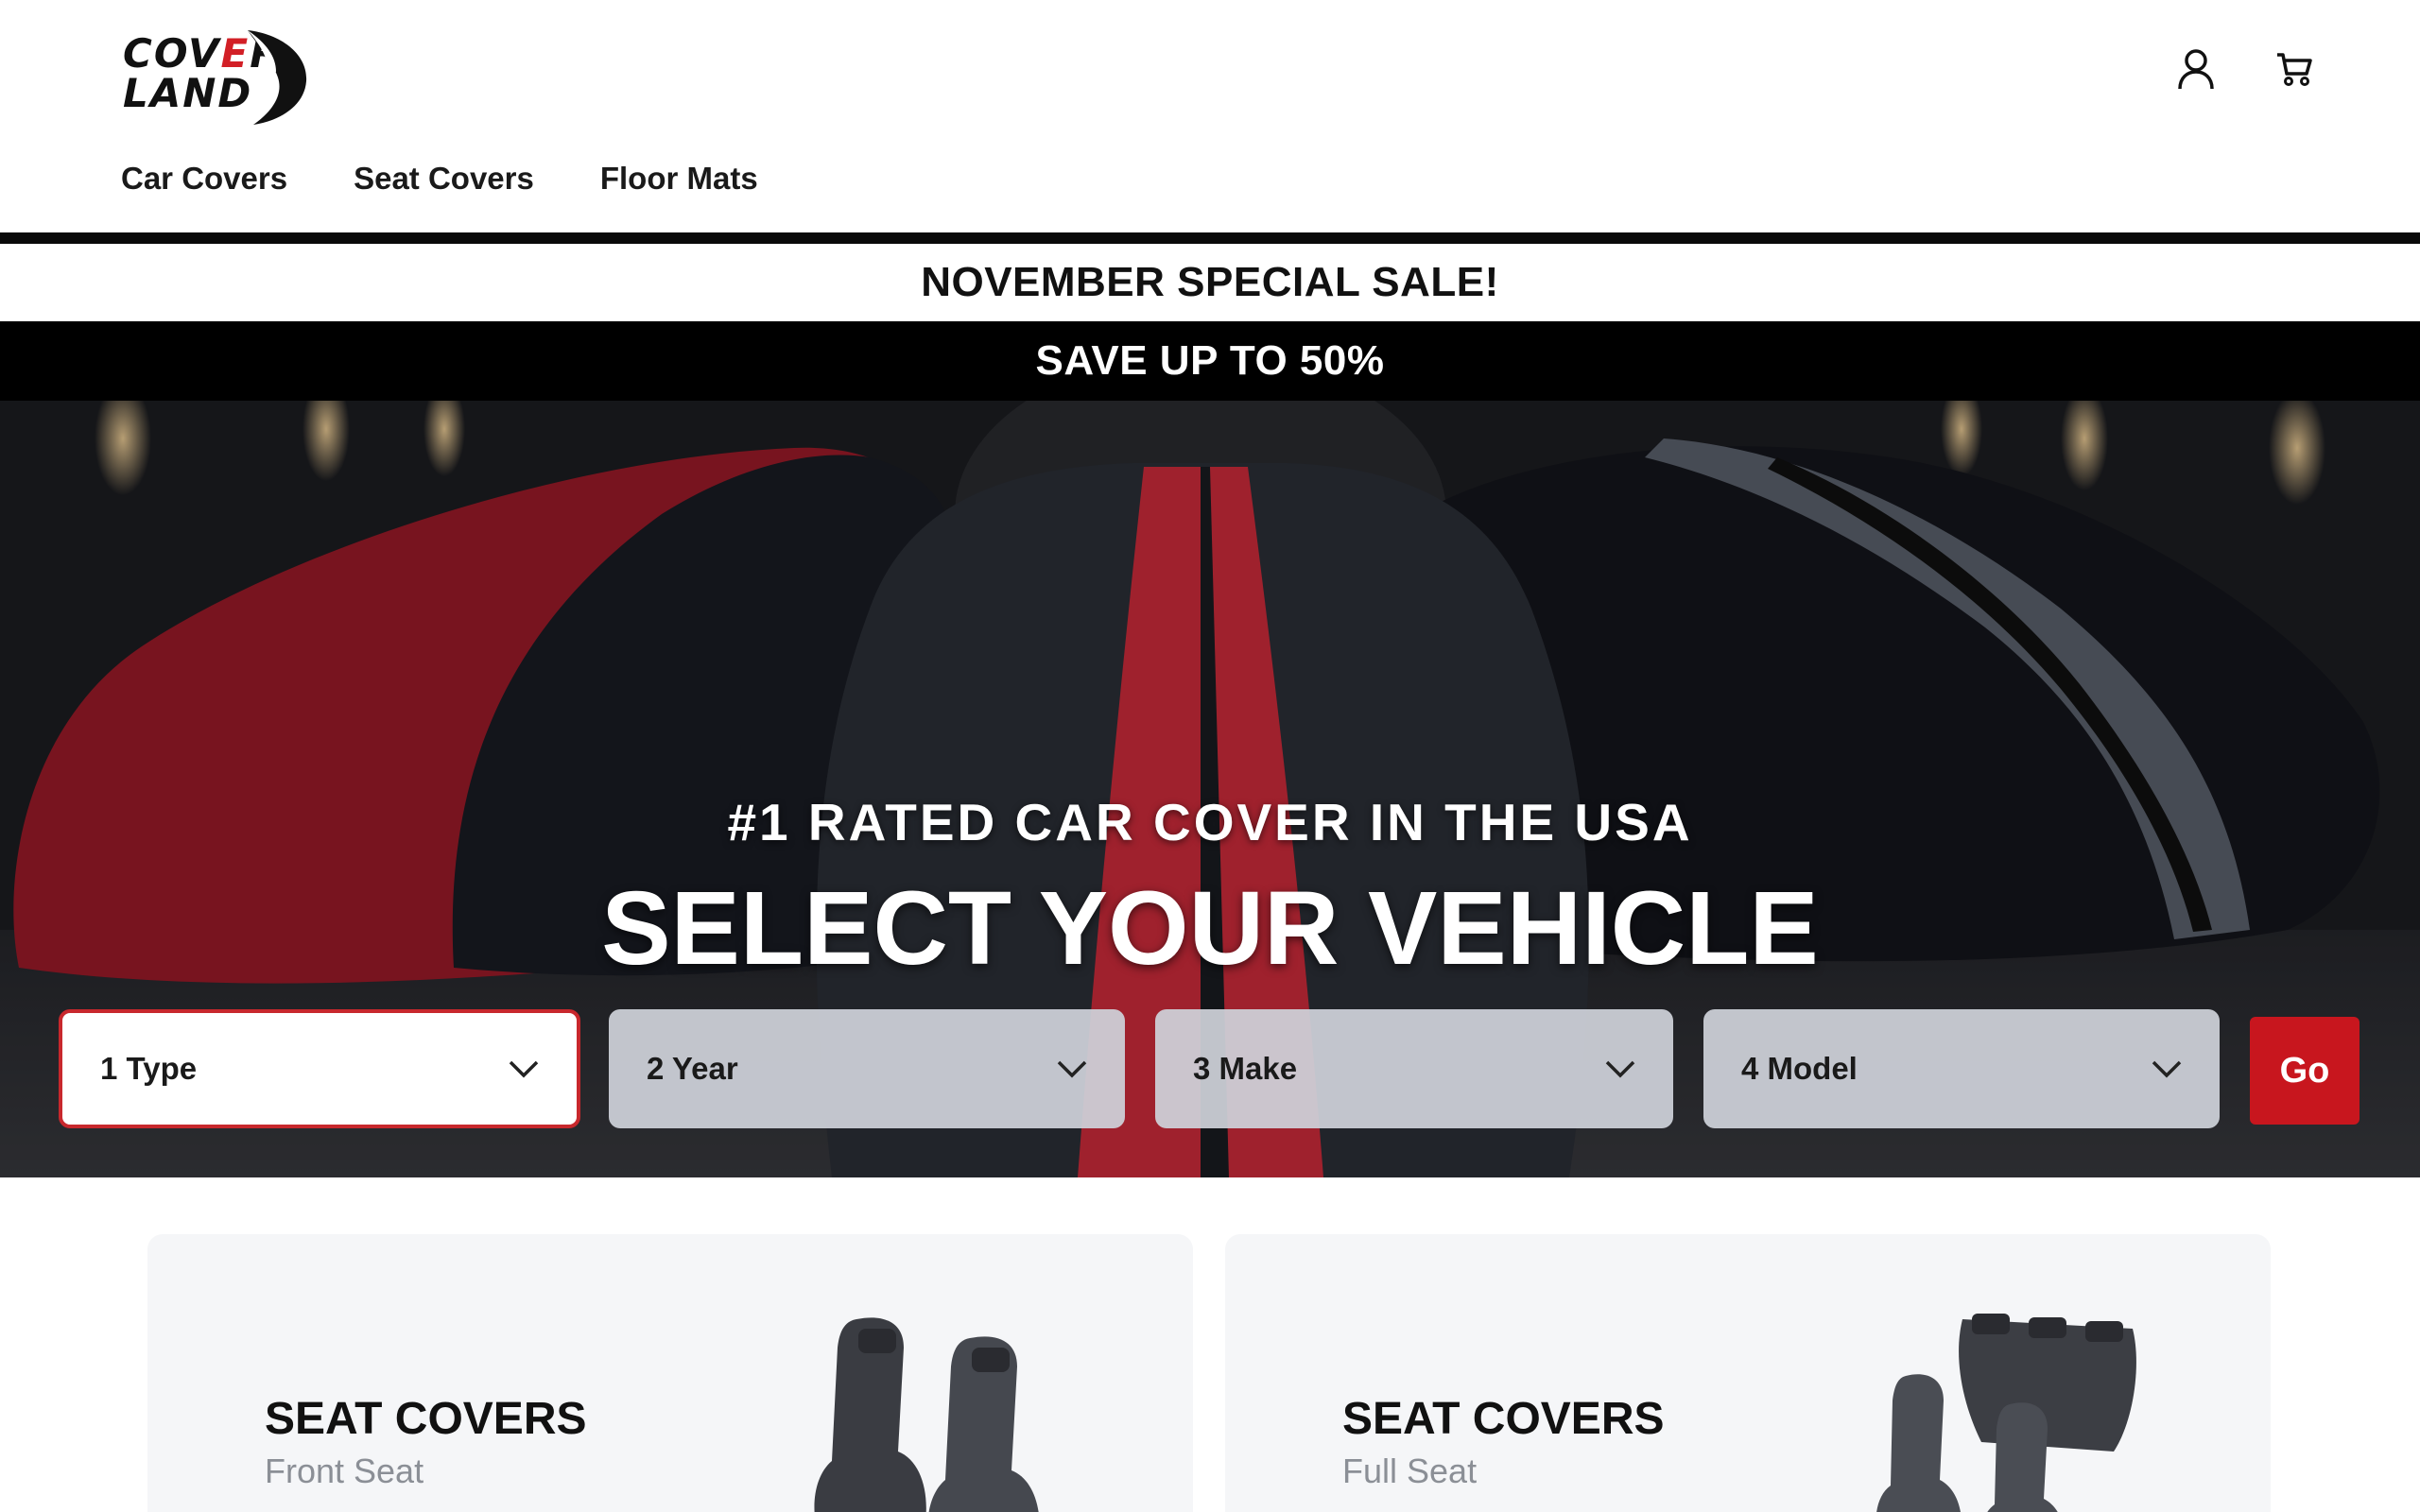  What do you see at coordinates (670, 1373) in the screenshot?
I see `product-card-front-seat: SEAT COVERS Front Seat` at bounding box center [670, 1373].